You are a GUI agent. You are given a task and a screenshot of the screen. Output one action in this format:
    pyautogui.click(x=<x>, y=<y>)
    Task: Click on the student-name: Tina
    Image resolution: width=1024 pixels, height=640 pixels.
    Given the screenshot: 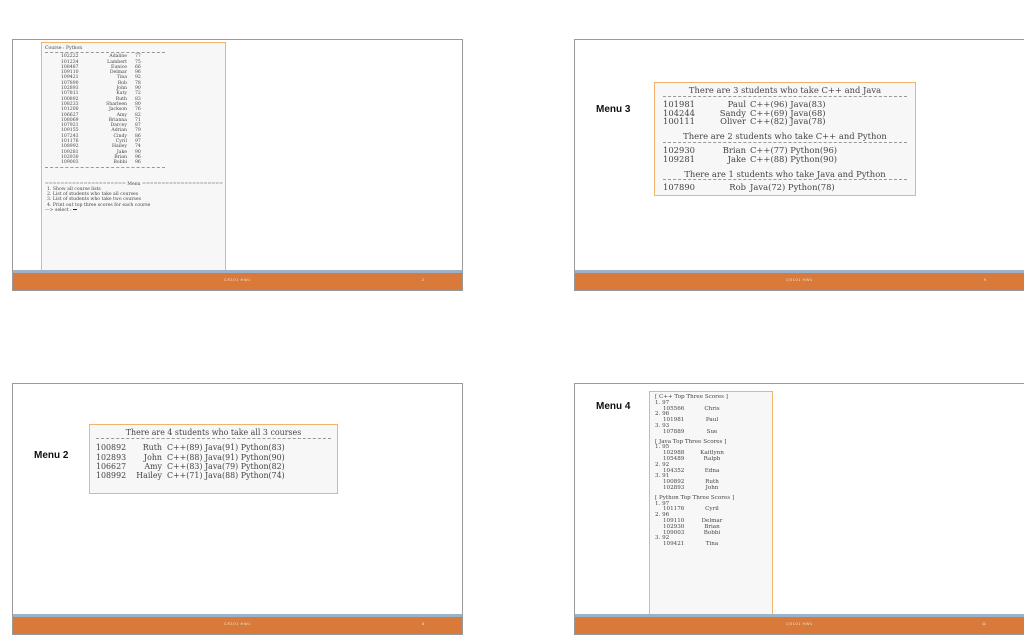 What is the action you would take?
    pyautogui.click(x=712, y=544)
    